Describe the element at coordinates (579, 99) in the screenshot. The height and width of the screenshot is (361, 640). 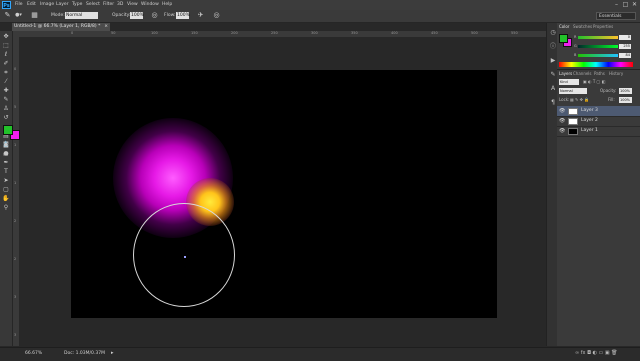
I see `lock-icons: ▦ ✎ ✥ 🔒` at that location.